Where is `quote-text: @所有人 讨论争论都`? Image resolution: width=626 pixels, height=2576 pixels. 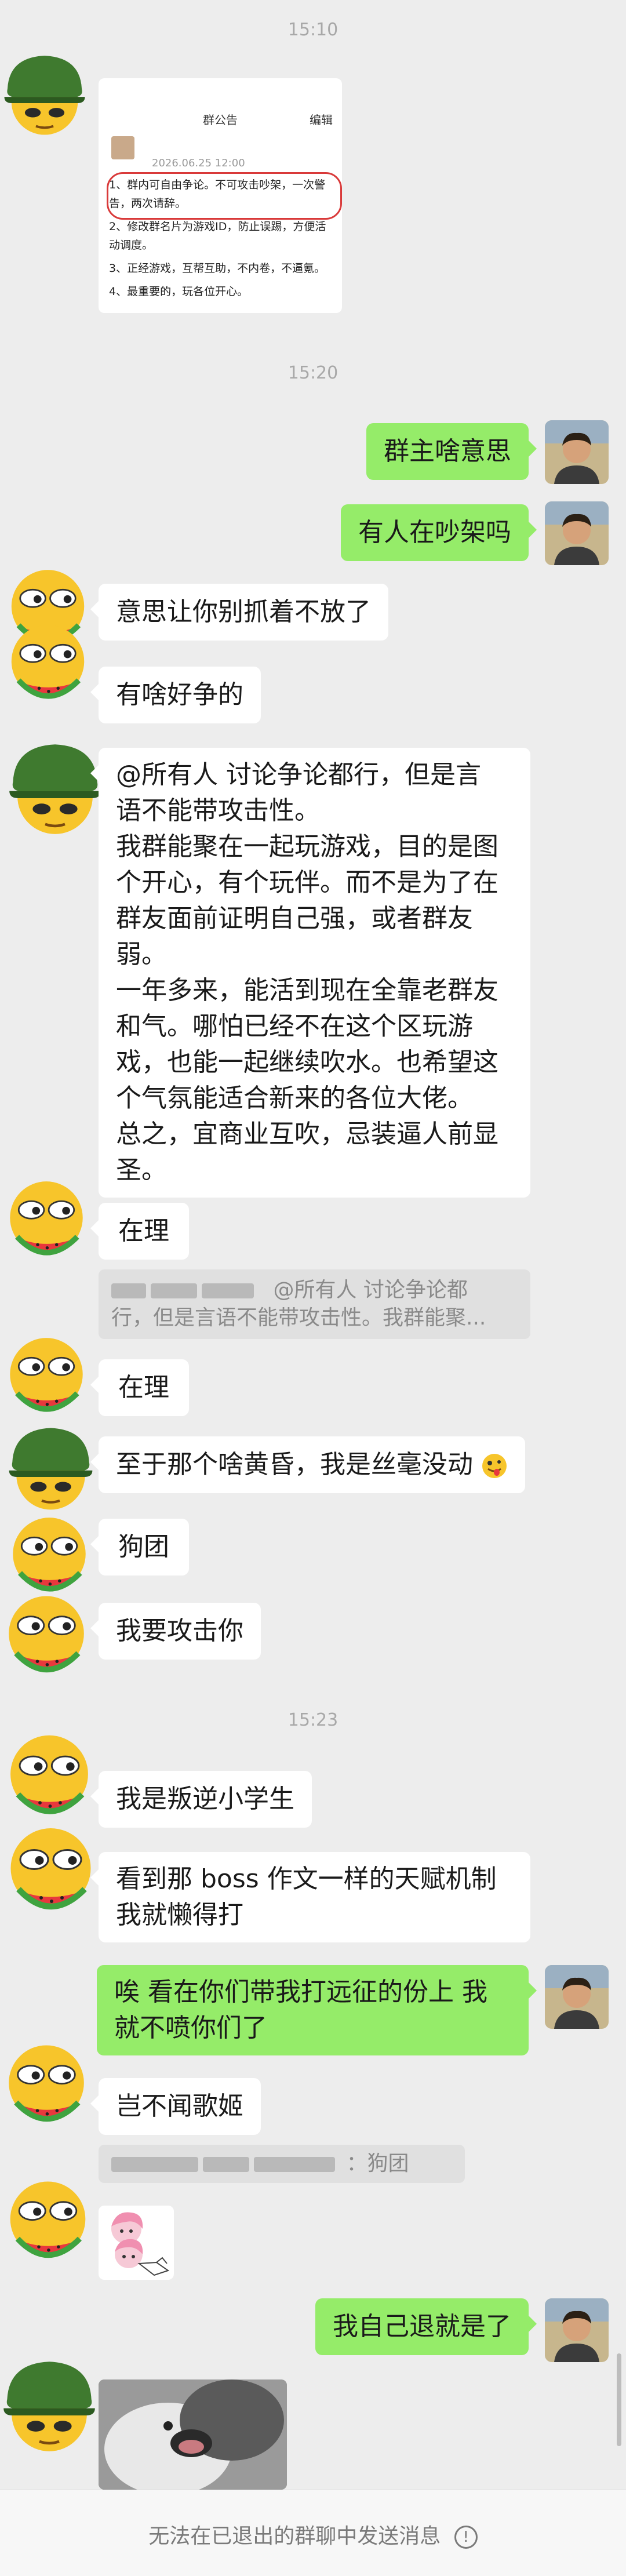
quote-text: @所有人 讨论争论都 is located at coordinates (370, 1290).